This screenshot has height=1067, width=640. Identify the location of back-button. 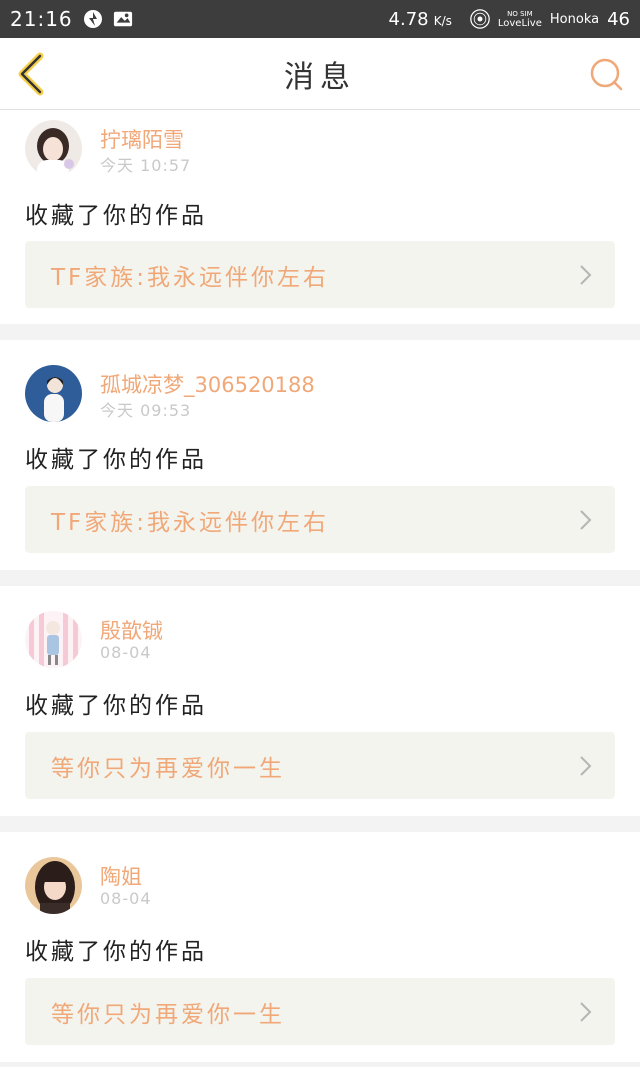
(34, 74).